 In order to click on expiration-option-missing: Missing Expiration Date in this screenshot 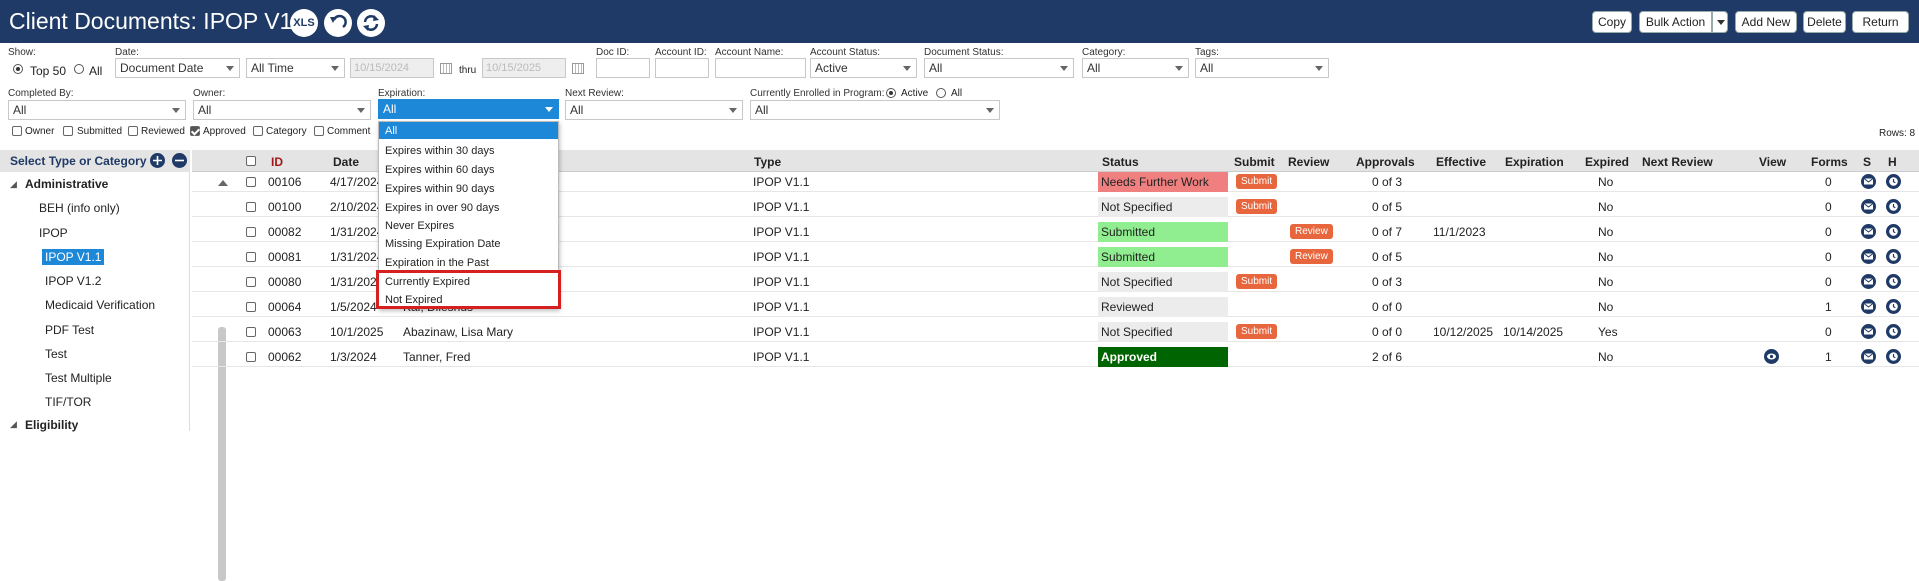, I will do `click(443, 244)`.